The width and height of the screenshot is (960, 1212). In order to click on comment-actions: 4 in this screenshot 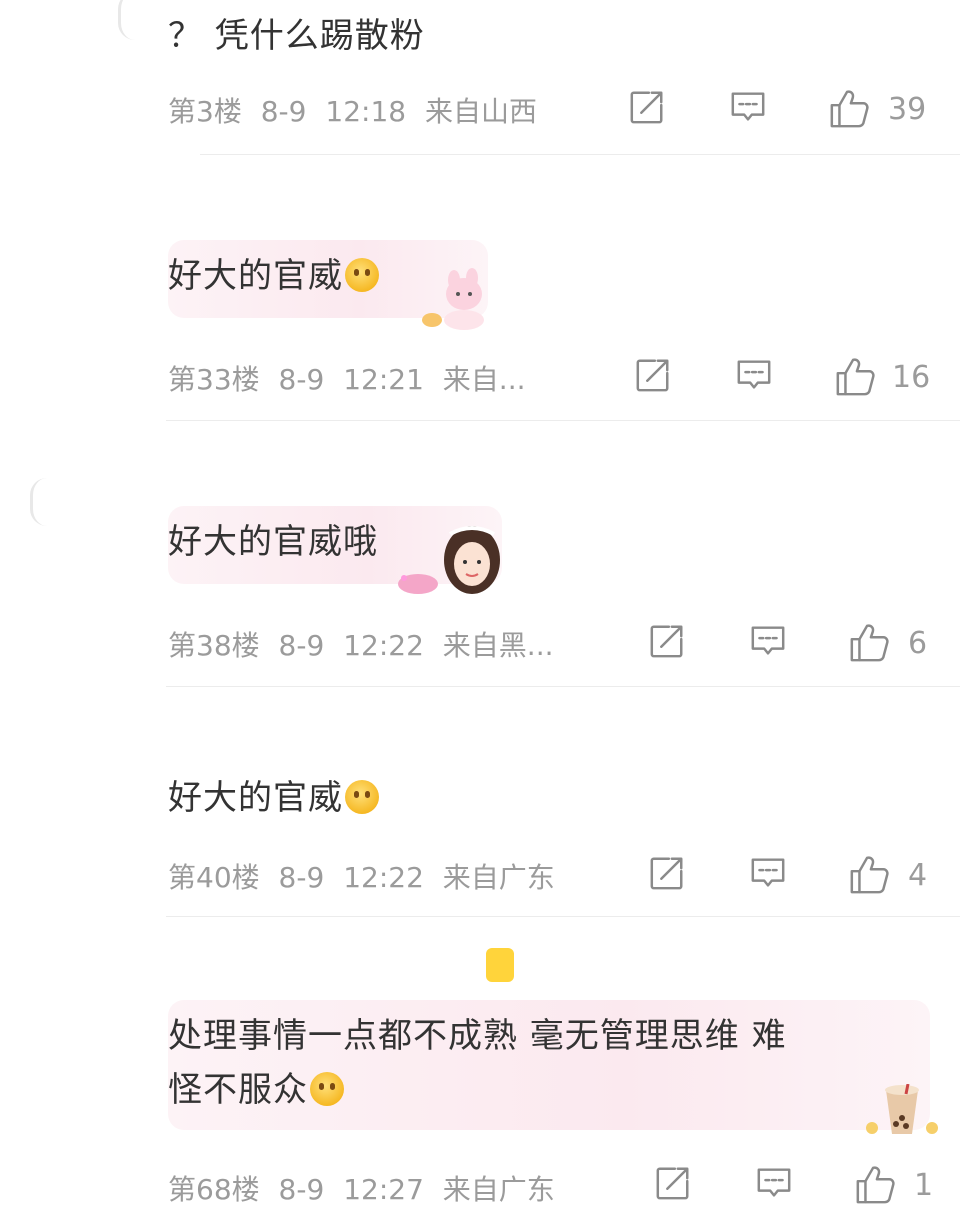, I will do `click(480, 878)`.